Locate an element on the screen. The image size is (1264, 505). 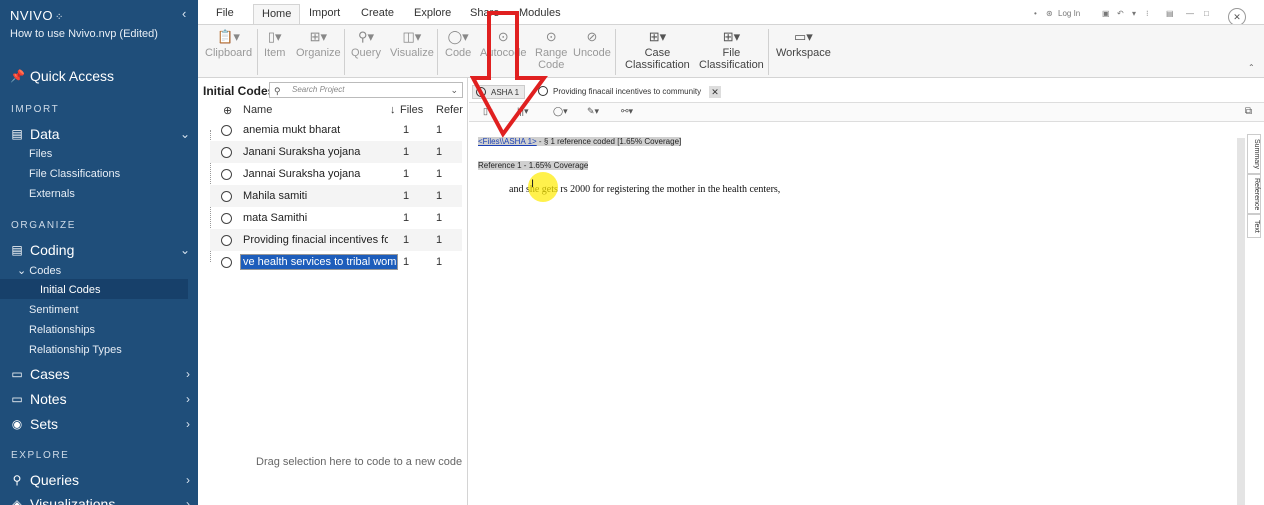
panel-title: Initial Codes is located at coordinates (239, 91).